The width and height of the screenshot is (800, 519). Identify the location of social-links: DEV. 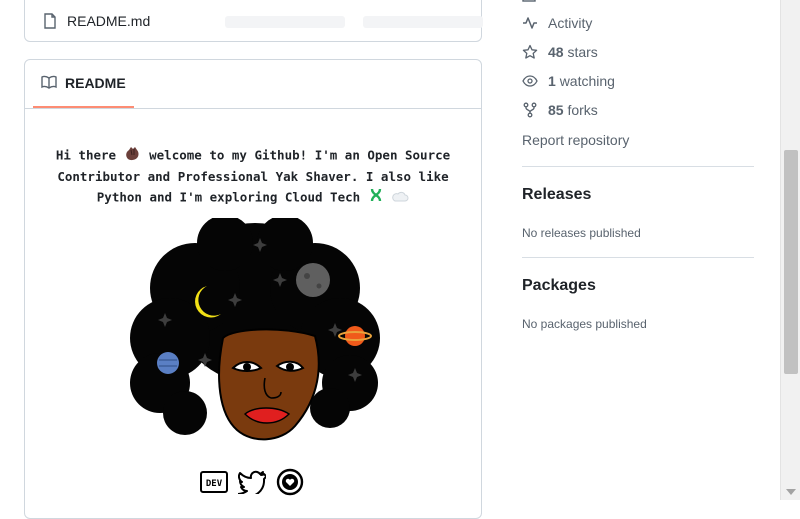
(252, 484).